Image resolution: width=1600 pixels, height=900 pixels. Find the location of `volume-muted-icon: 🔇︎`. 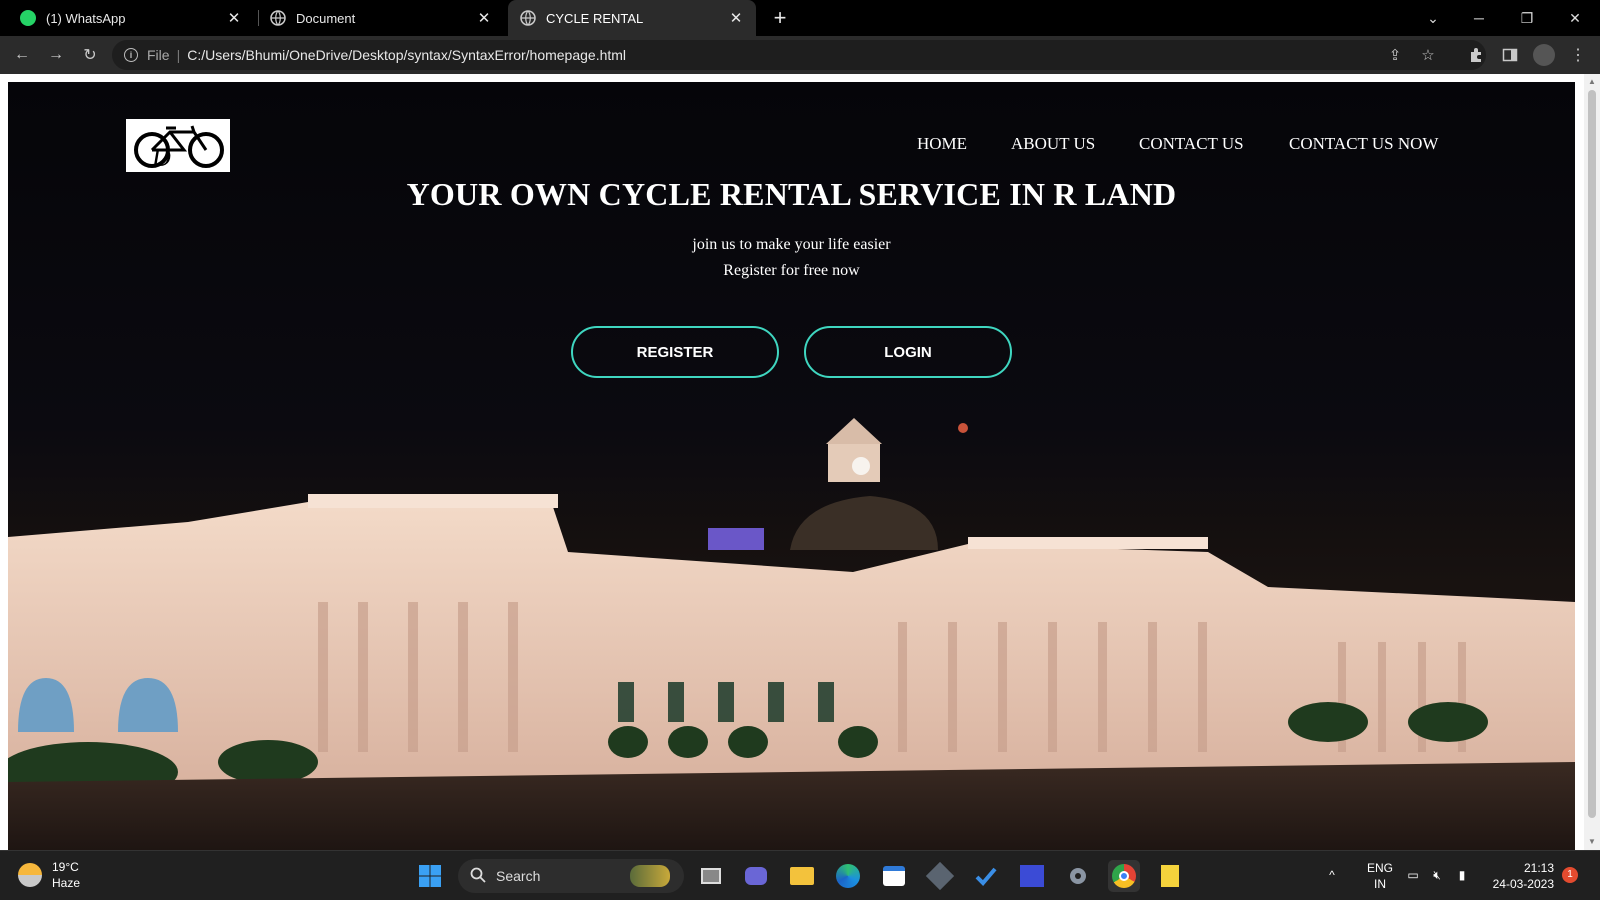

volume-muted-icon: 🔇︎ is located at coordinates (1437, 875).